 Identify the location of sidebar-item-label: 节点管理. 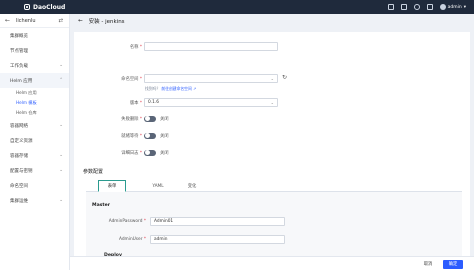
(19, 51).